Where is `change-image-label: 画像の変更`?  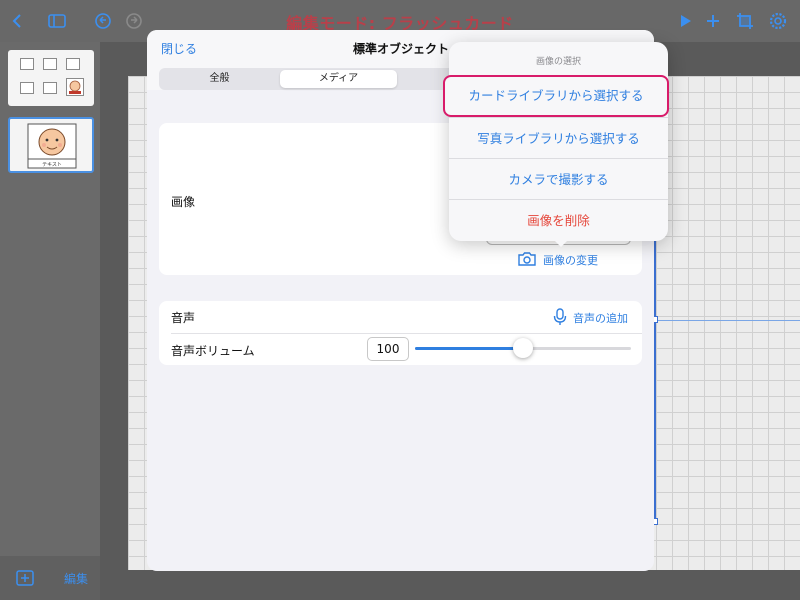 change-image-label: 画像の変更 is located at coordinates (570, 260).